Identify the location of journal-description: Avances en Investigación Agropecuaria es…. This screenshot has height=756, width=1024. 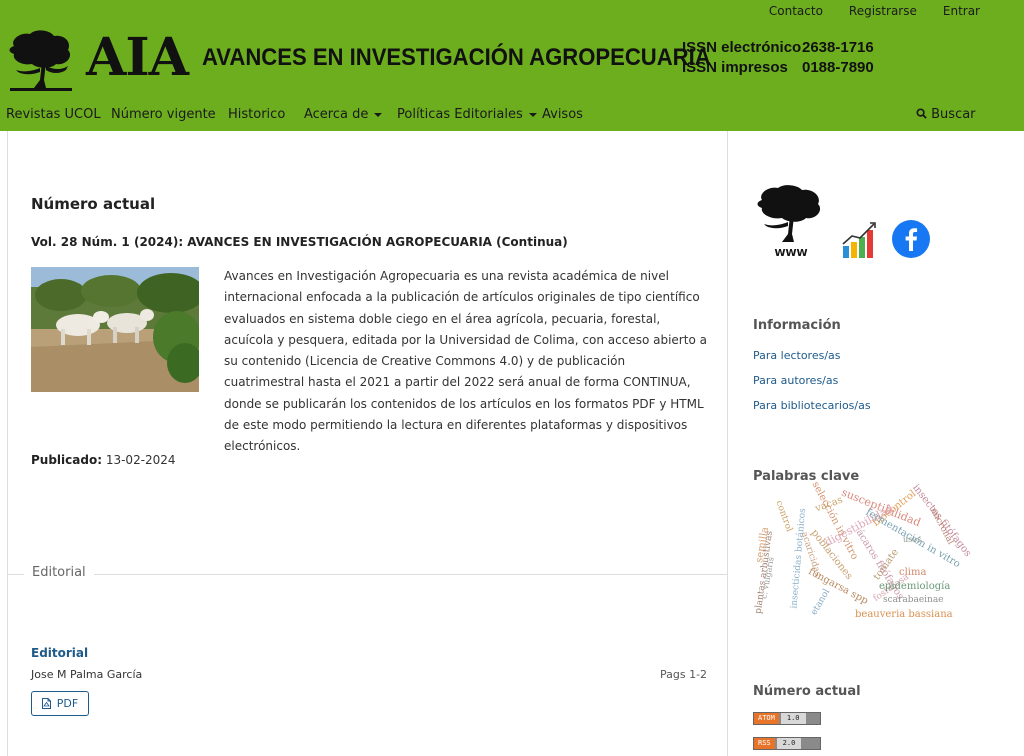
(465, 361).